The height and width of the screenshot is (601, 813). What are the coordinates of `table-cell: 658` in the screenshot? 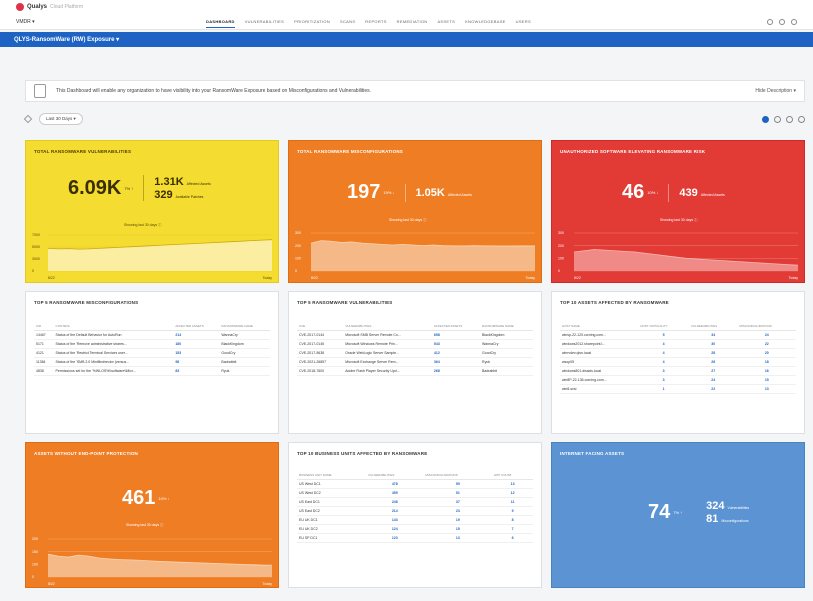 It's located at (456, 335).